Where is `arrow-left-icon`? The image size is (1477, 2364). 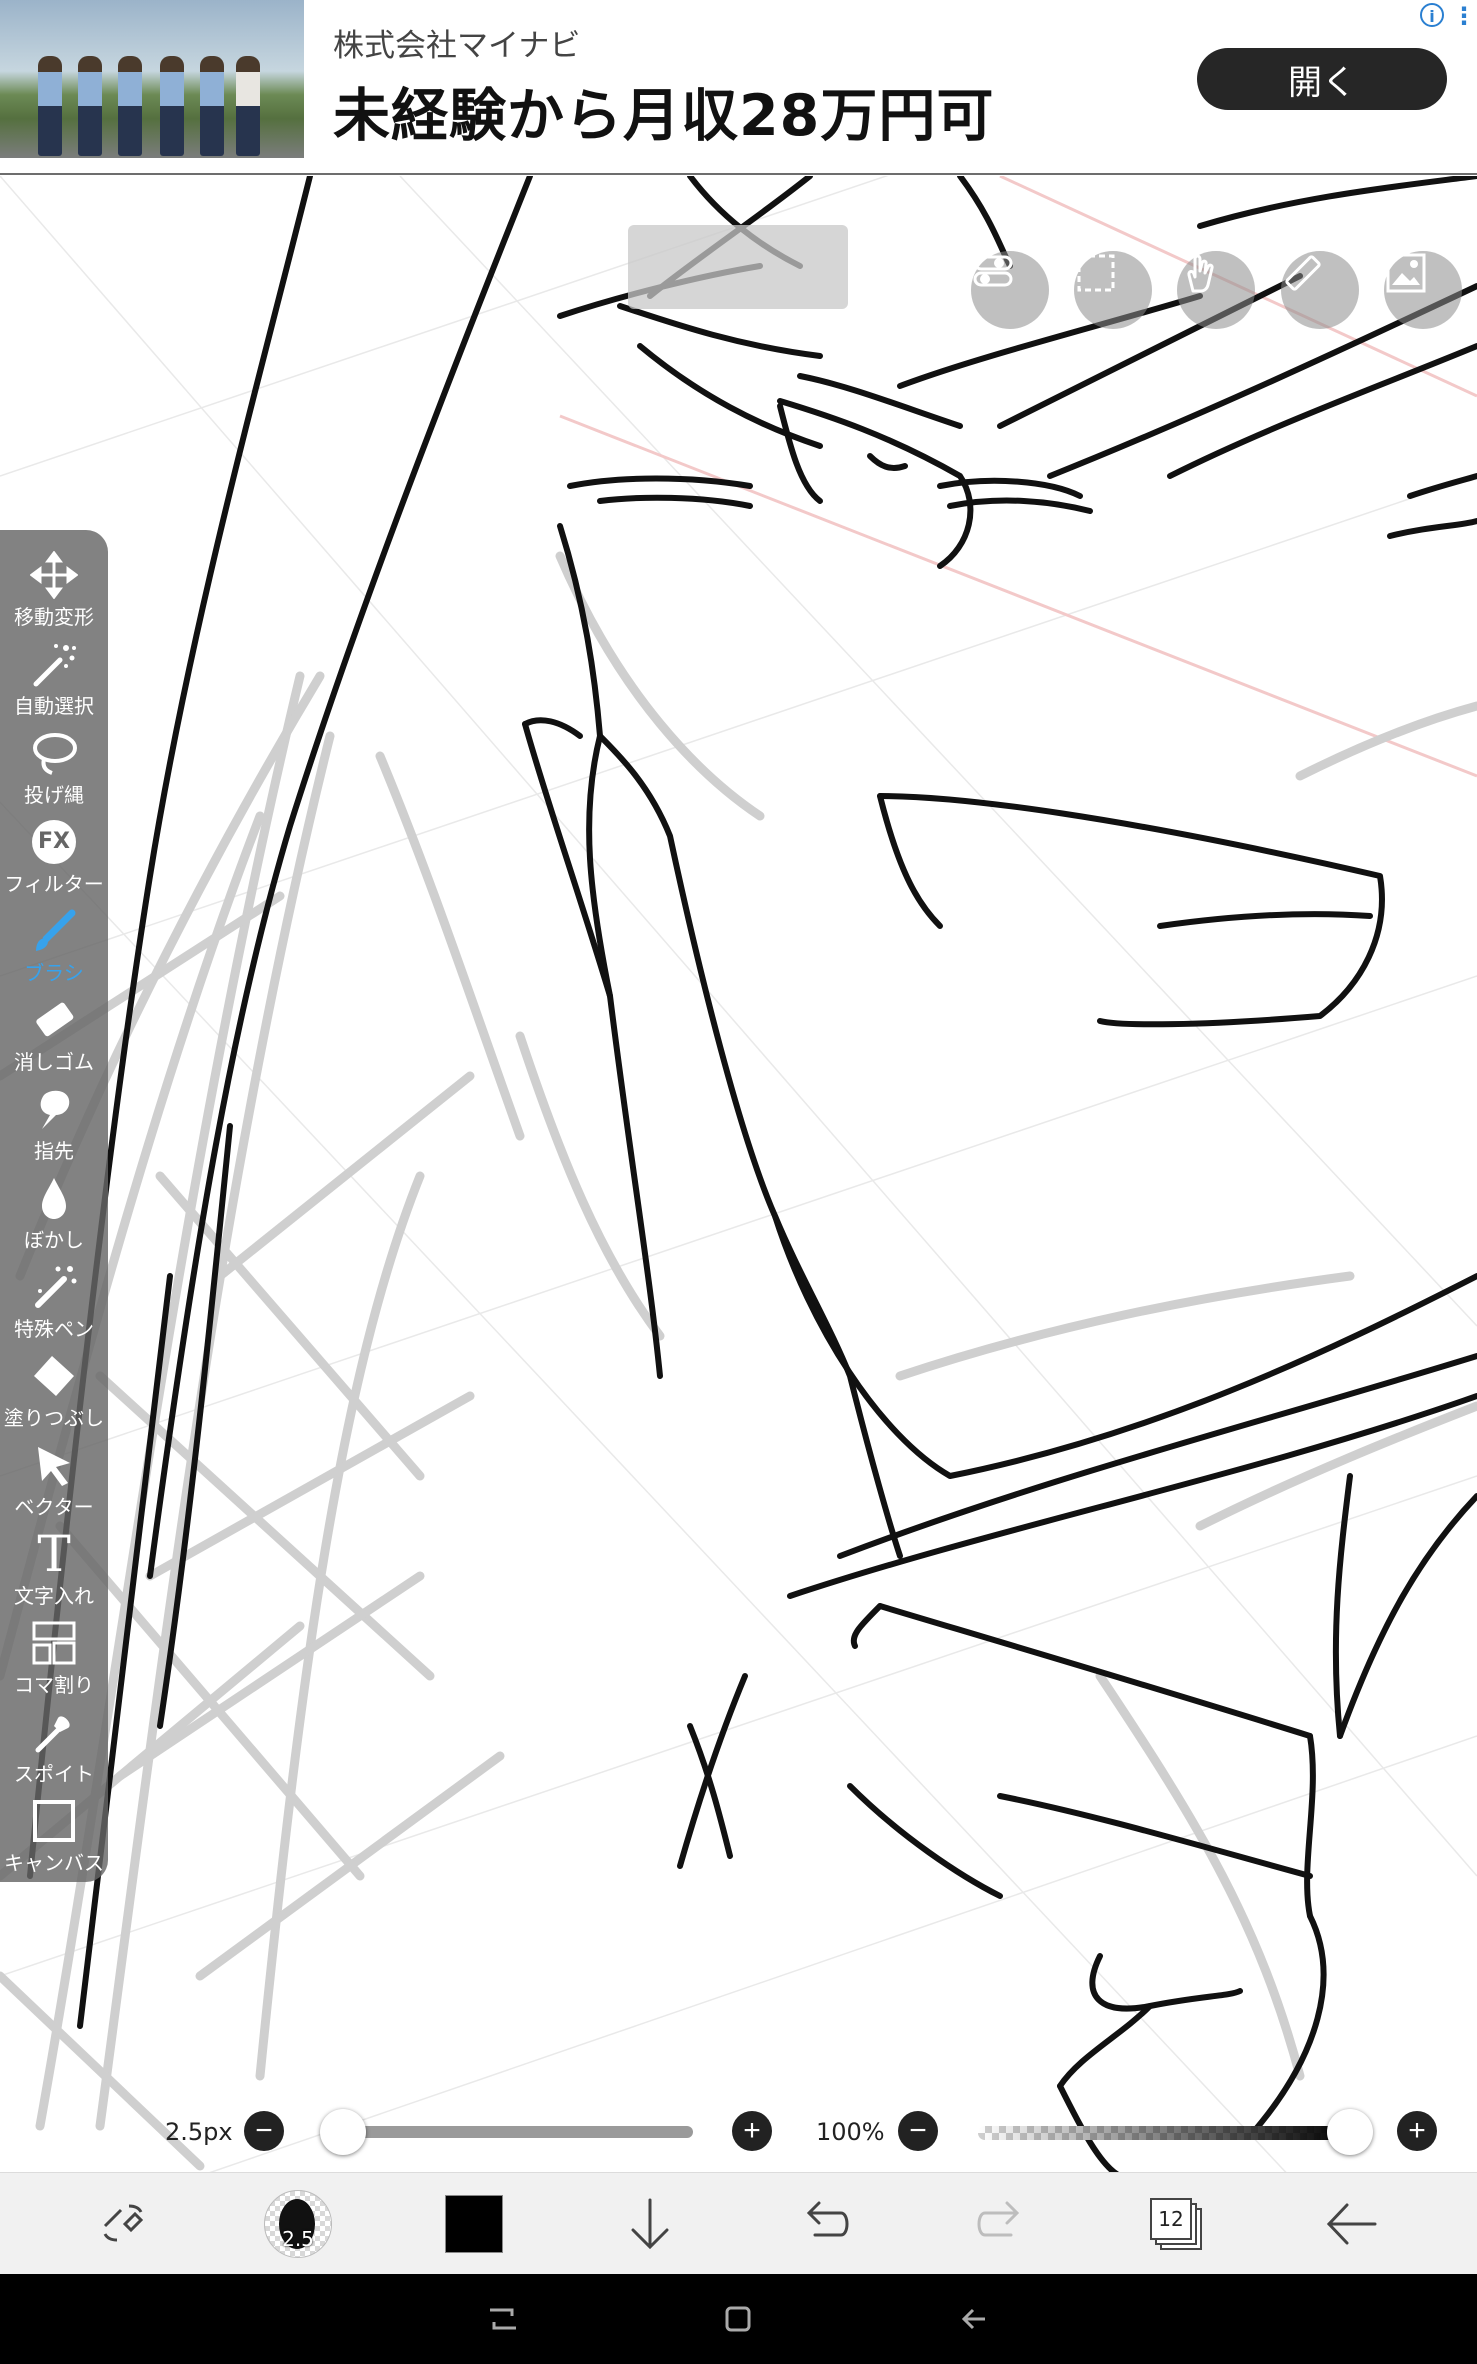 arrow-left-icon is located at coordinates (1351, 2224).